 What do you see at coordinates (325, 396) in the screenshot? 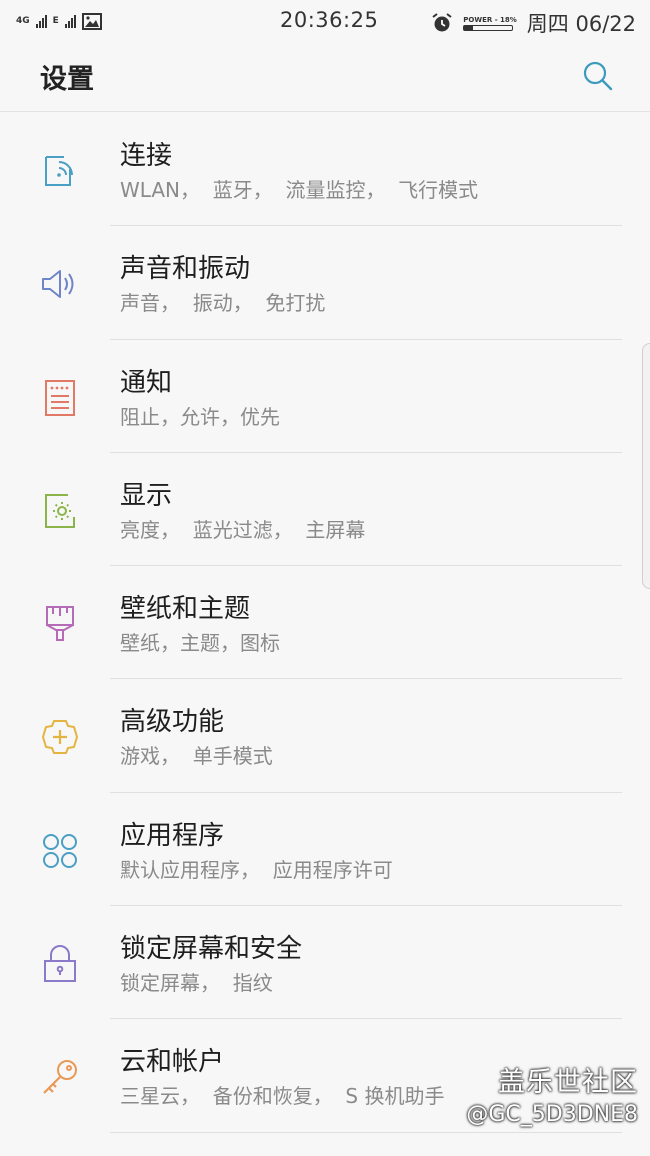
I see `settings-item-notifications: 通知 阻止，允许，优先` at bounding box center [325, 396].